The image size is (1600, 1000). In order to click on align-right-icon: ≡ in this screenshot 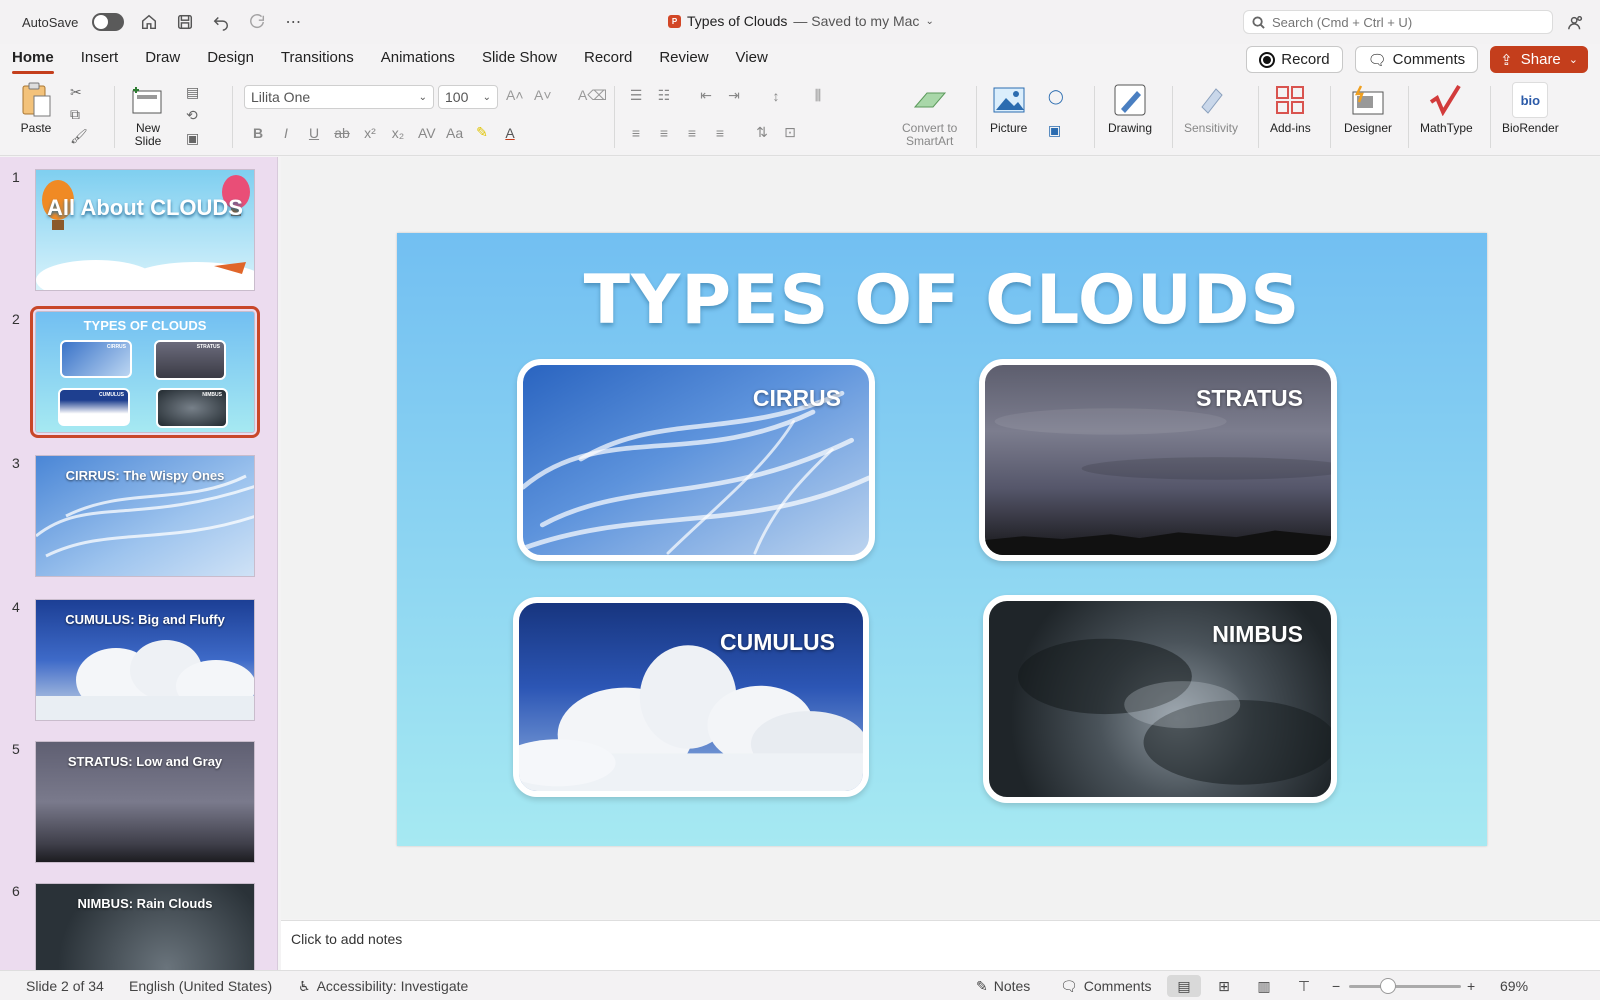, I will do `click(692, 133)`.